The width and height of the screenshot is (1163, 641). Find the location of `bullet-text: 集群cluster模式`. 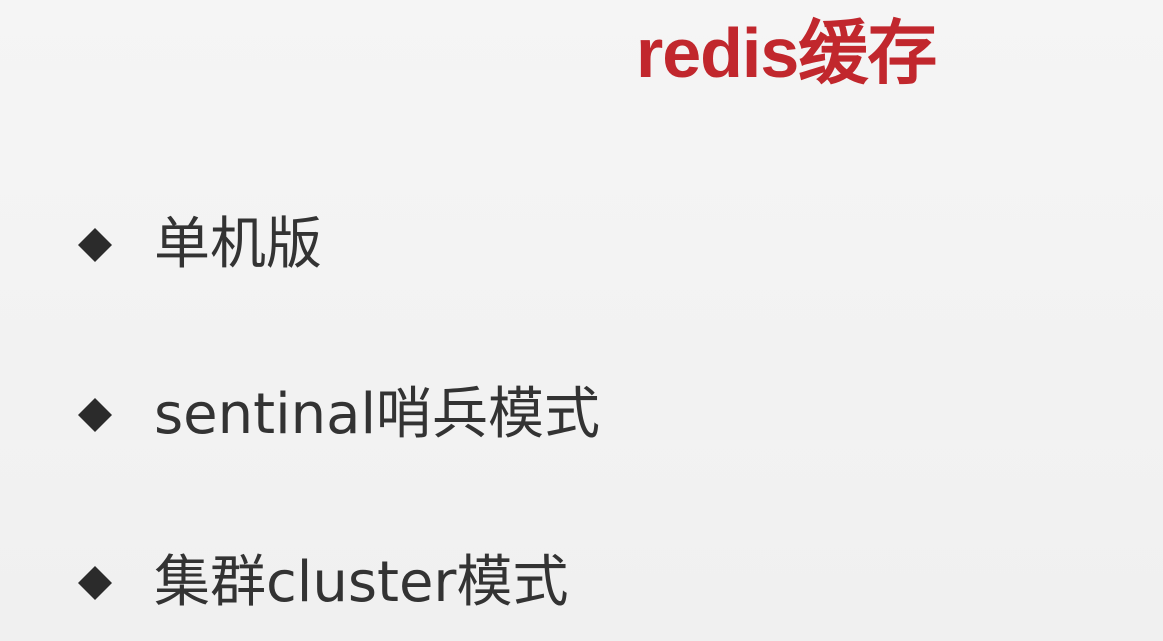

bullet-text: 集群cluster模式 is located at coordinates (361, 582).